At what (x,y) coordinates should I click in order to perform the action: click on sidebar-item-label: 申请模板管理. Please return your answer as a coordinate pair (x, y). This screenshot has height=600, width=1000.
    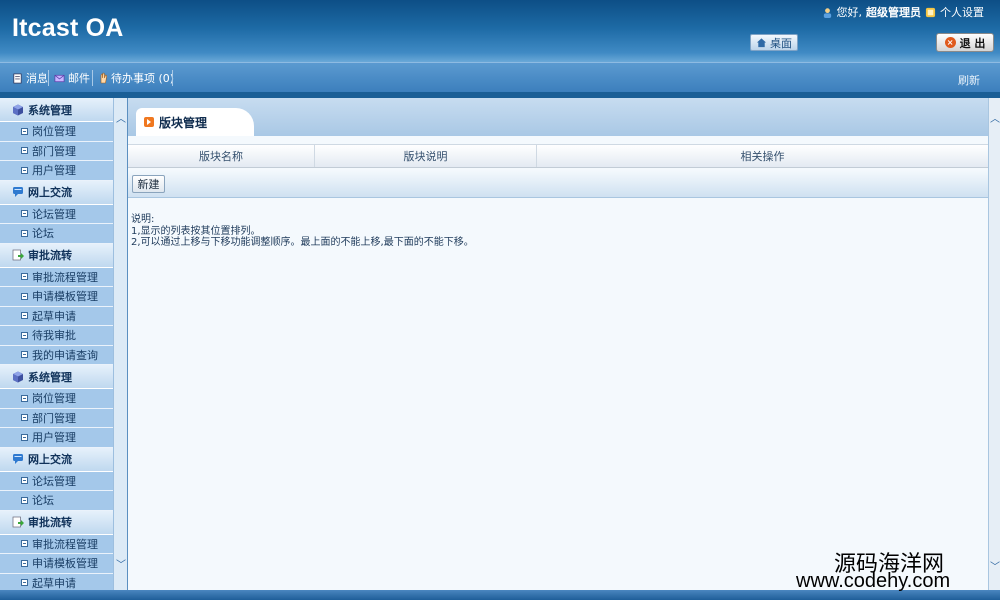
    Looking at the image, I should click on (65, 564).